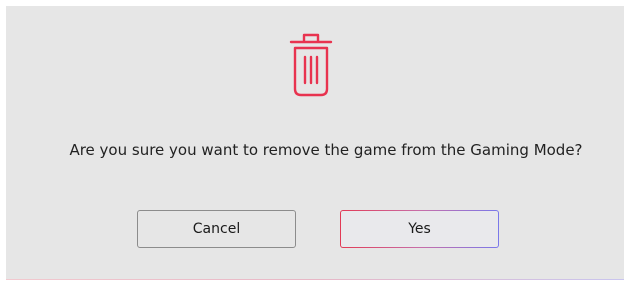 The width and height of the screenshot is (625, 282). I want to click on yes-button-label: Yes, so click(419, 229).